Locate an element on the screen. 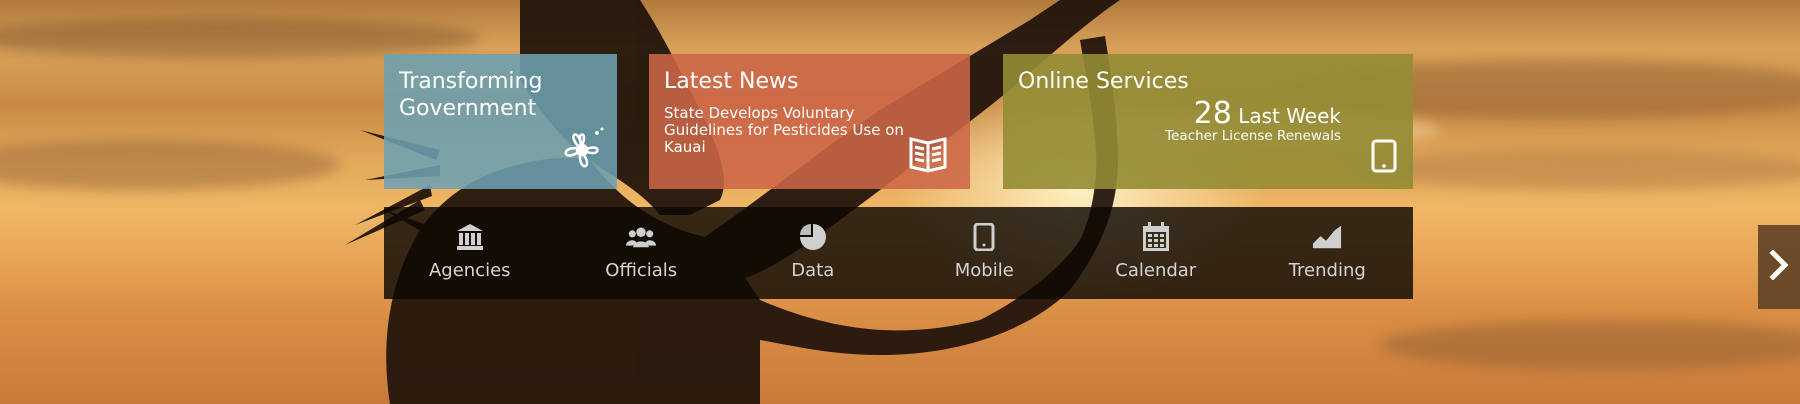  service-stat: 28 Last Week Teacher License Renewals is located at coordinates (1253, 122).